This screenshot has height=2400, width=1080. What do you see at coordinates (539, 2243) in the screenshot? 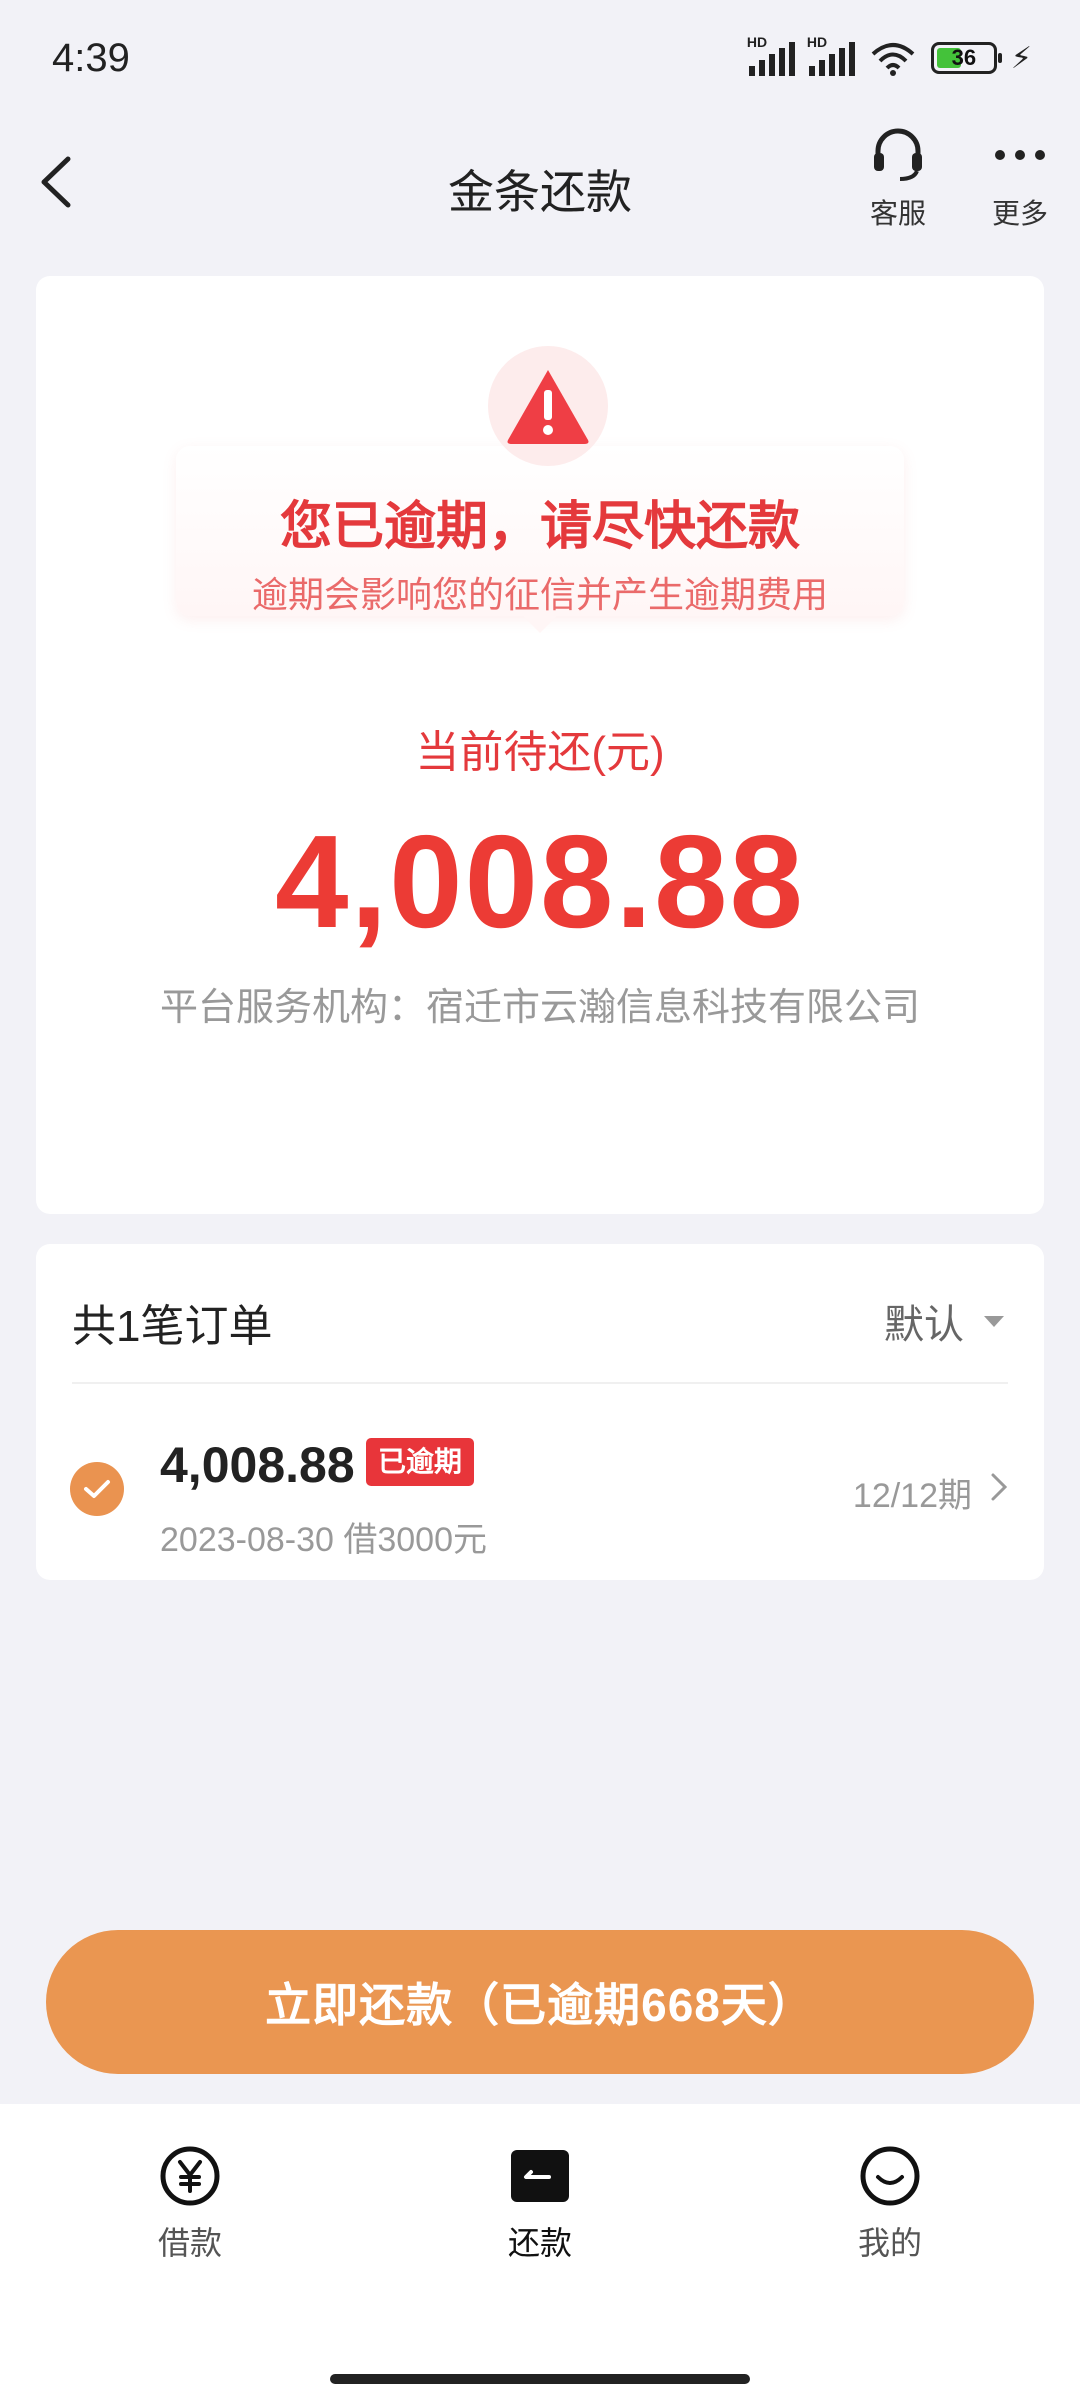
I see `tab-repay-label: 还款` at bounding box center [539, 2243].